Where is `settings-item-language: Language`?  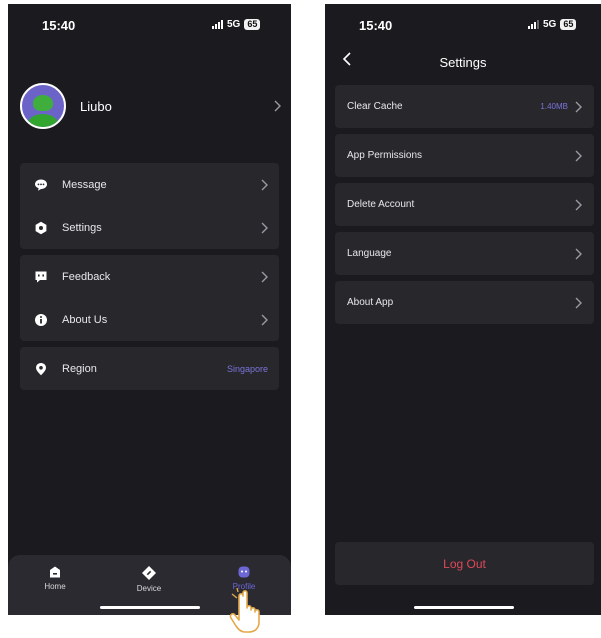
settings-item-language: Language is located at coordinates (464, 253).